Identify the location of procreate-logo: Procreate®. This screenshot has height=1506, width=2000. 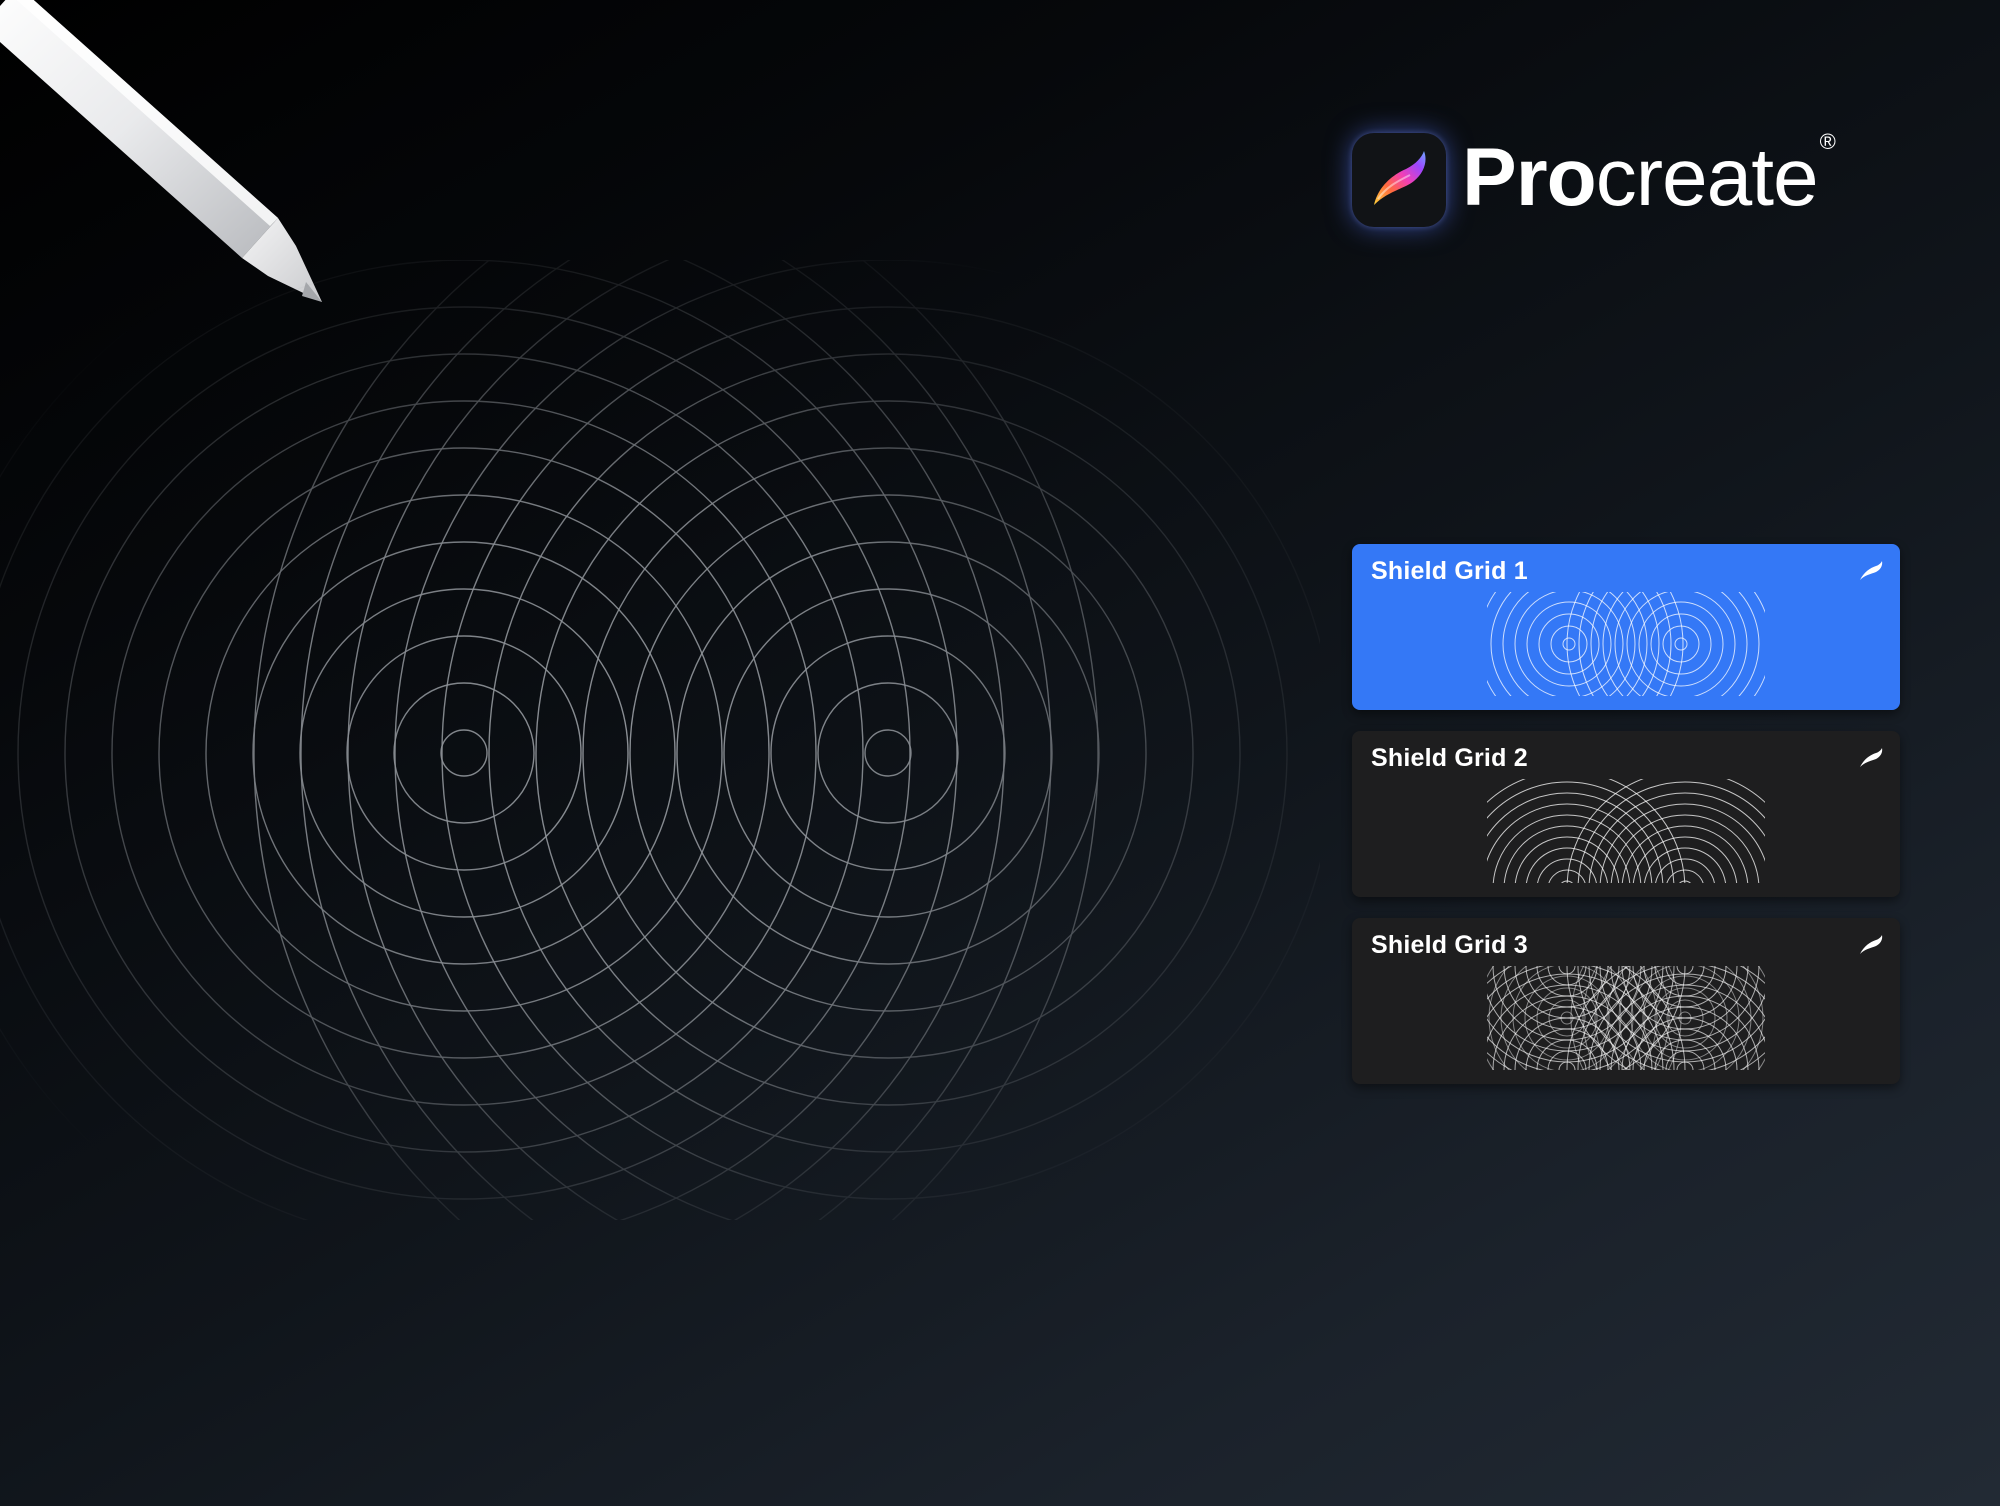
(1594, 179).